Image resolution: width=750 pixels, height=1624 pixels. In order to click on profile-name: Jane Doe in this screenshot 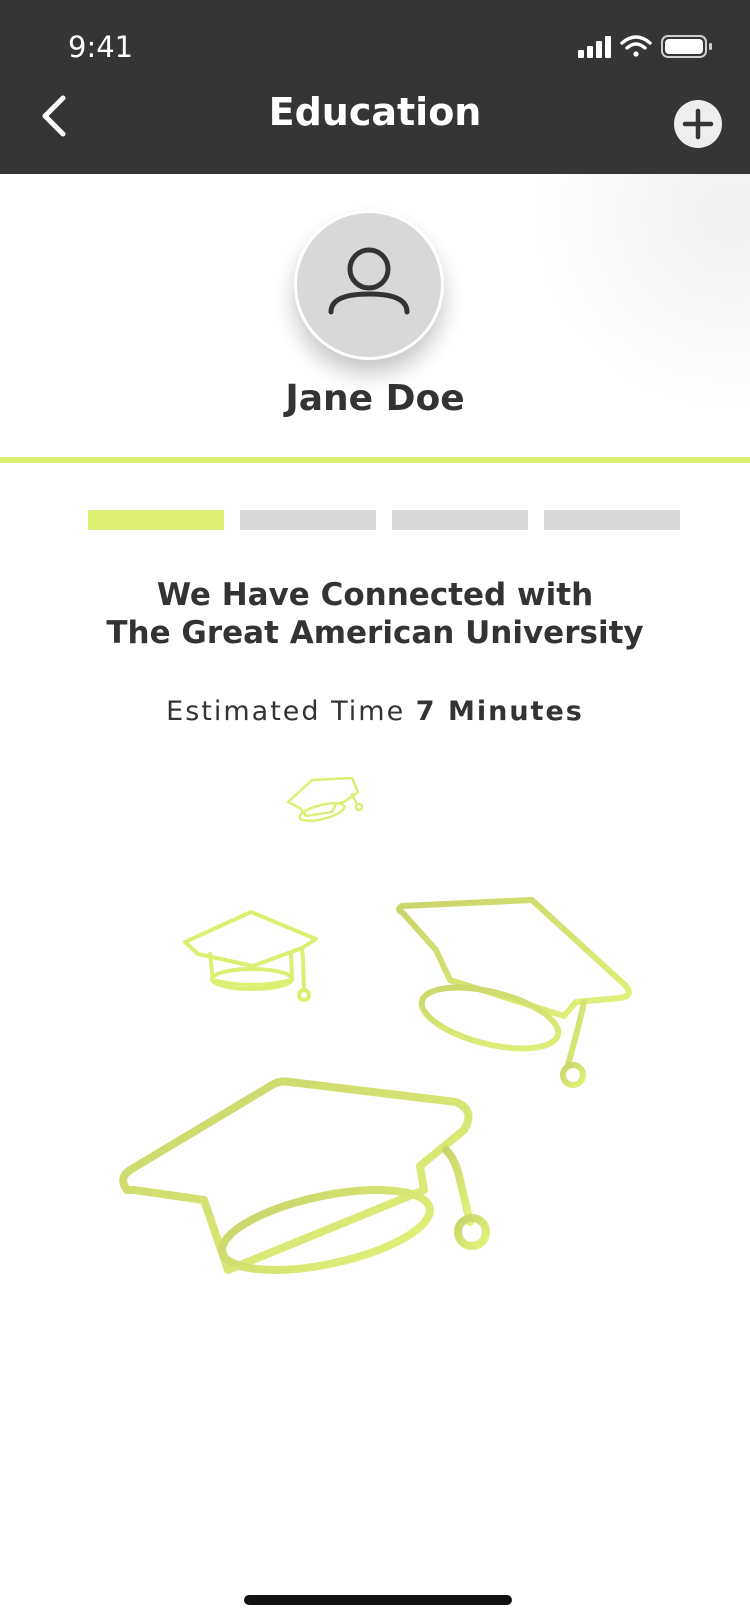, I will do `click(375, 398)`.